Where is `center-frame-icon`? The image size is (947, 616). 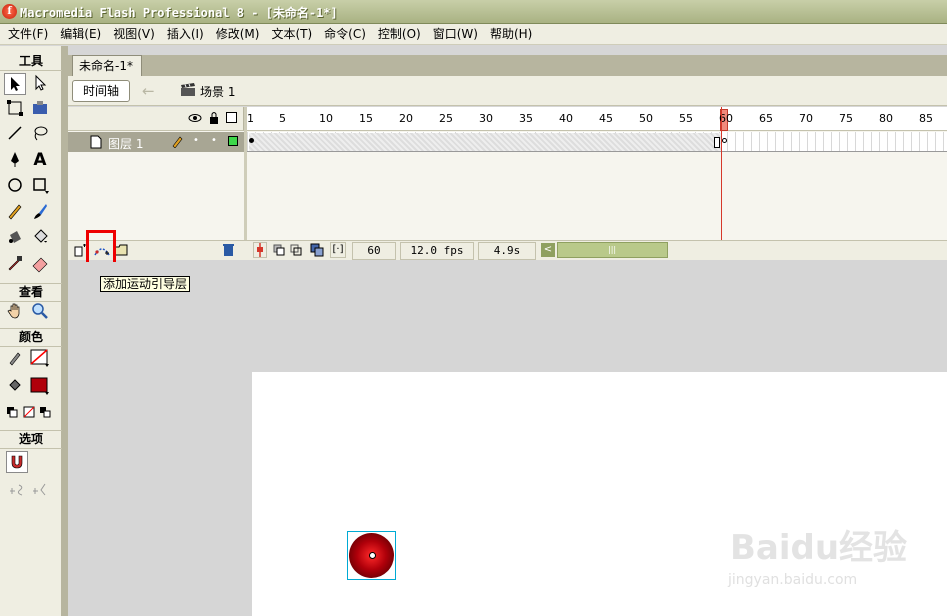 center-frame-icon is located at coordinates (260, 250).